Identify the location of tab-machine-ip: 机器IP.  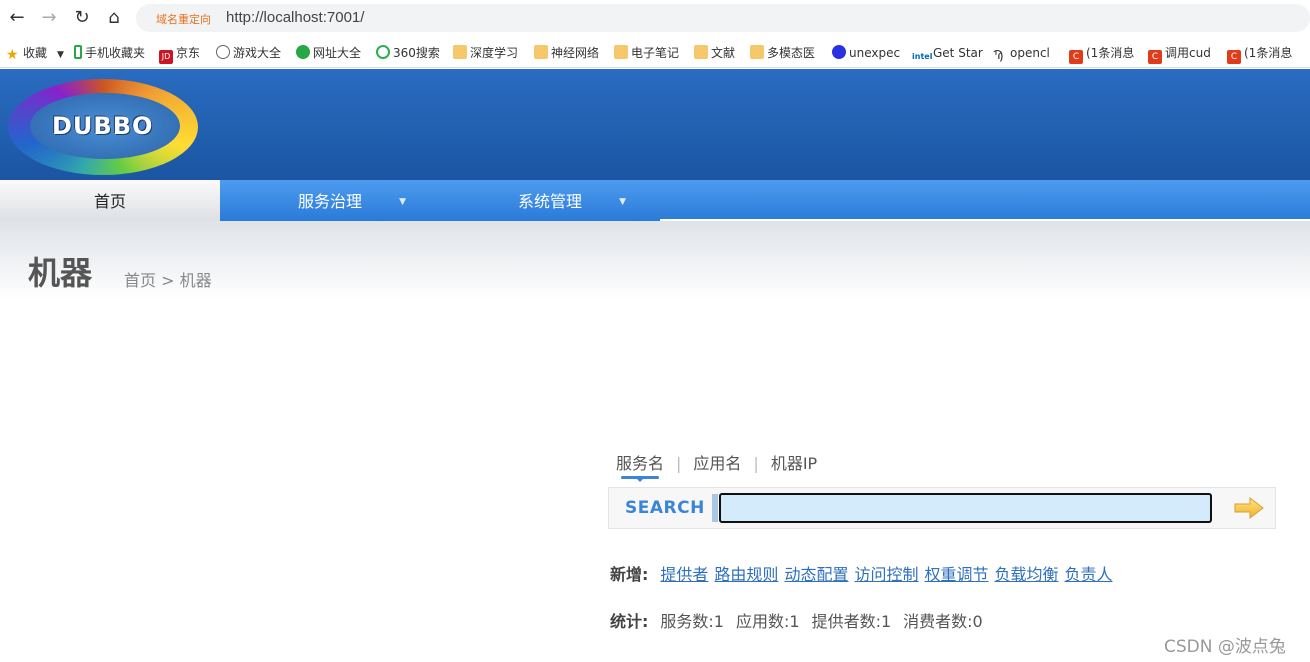
(794, 462).